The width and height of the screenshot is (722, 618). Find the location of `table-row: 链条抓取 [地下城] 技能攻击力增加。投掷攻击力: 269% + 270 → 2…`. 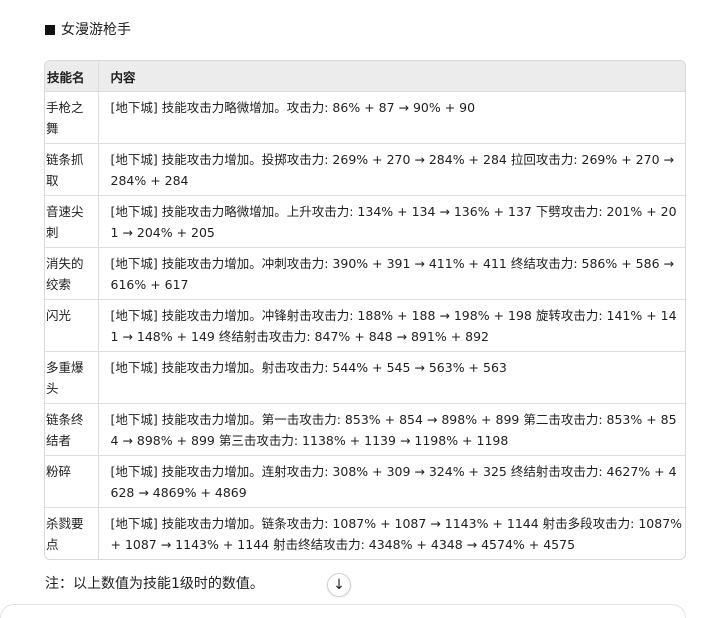

table-row: 链条抓取 [地下城] 技能攻击力增加。投掷攻击力: 269% + 270 → 2… is located at coordinates (365, 169).